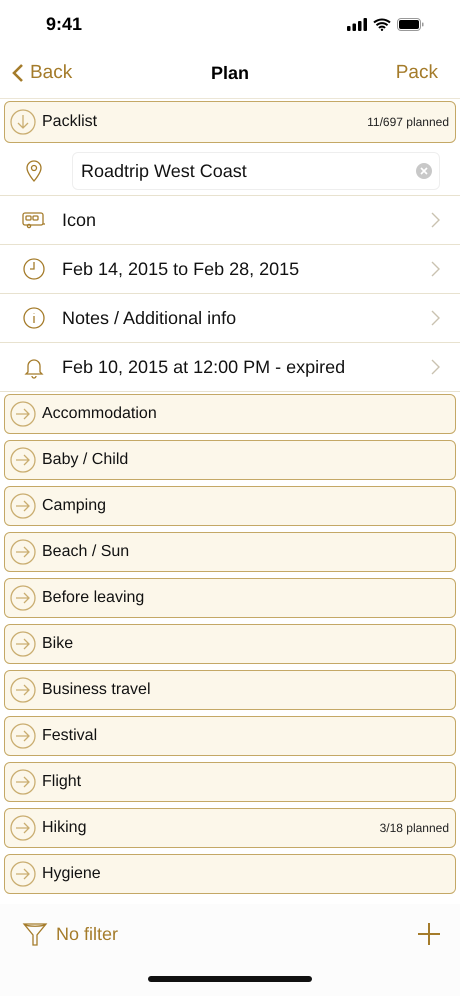 The height and width of the screenshot is (996, 460). What do you see at coordinates (75, 506) in the screenshot?
I see `category-label: Camping` at bounding box center [75, 506].